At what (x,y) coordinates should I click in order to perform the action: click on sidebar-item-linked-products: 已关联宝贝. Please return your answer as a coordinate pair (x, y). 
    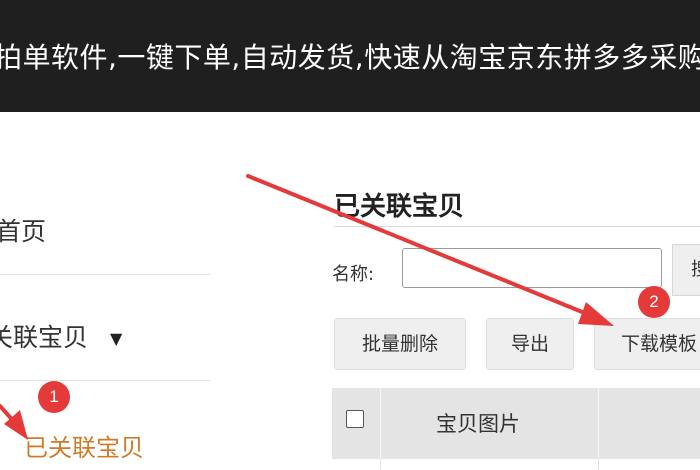
    Looking at the image, I should click on (84, 445).